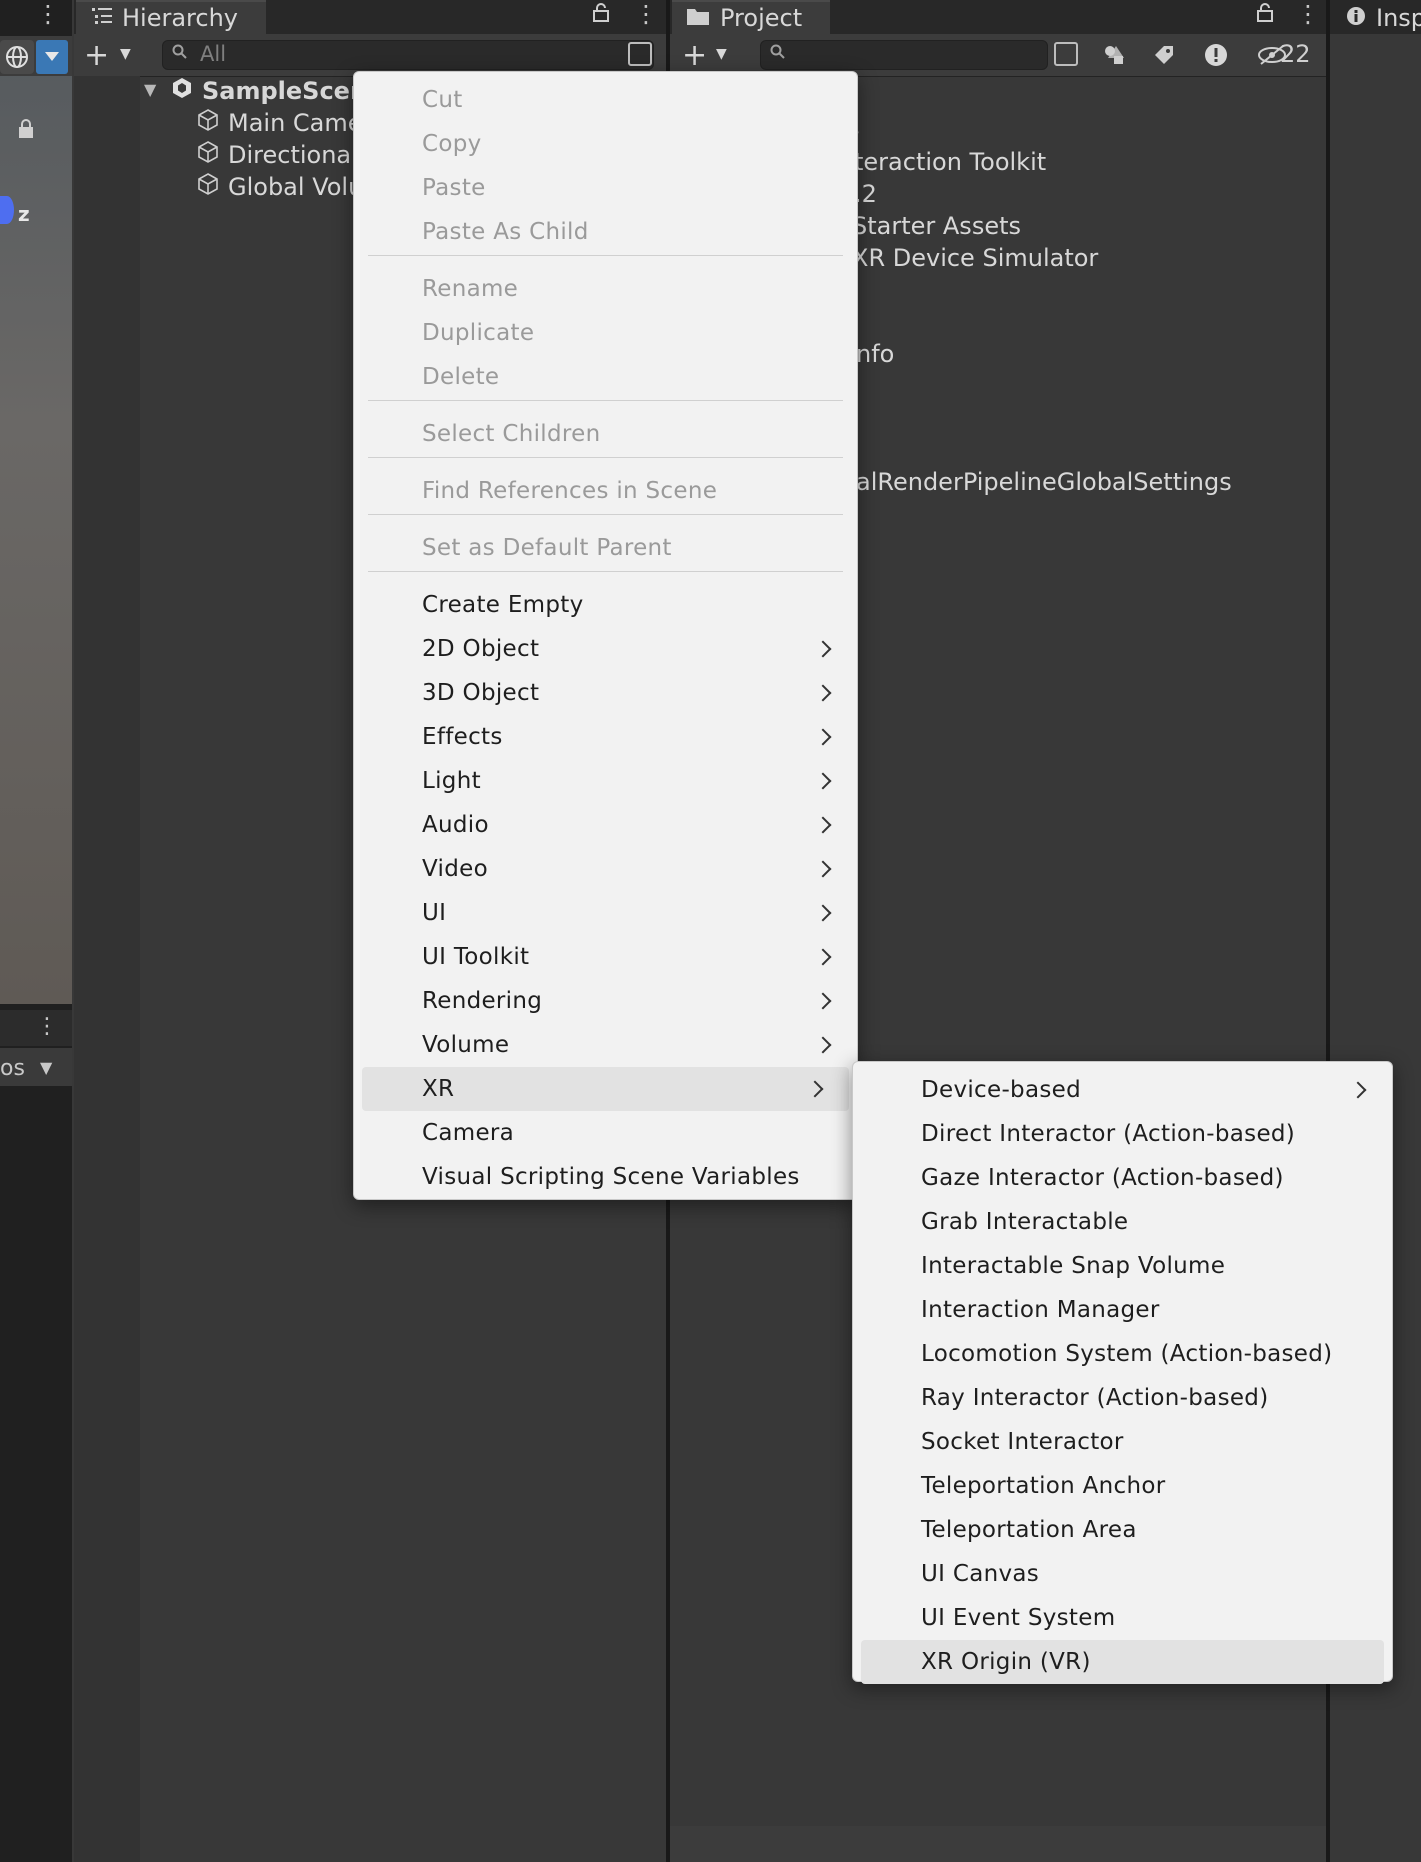 The image size is (1421, 1862). Describe the element at coordinates (1044, 482) in the screenshot. I see `project-tree-item: alRenderPipelineGlobalSettings` at that location.